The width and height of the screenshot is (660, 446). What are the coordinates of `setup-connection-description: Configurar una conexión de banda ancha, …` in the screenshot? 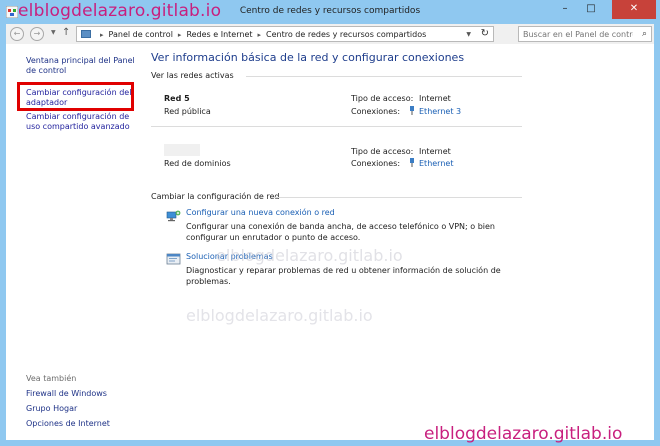 It's located at (341, 232).